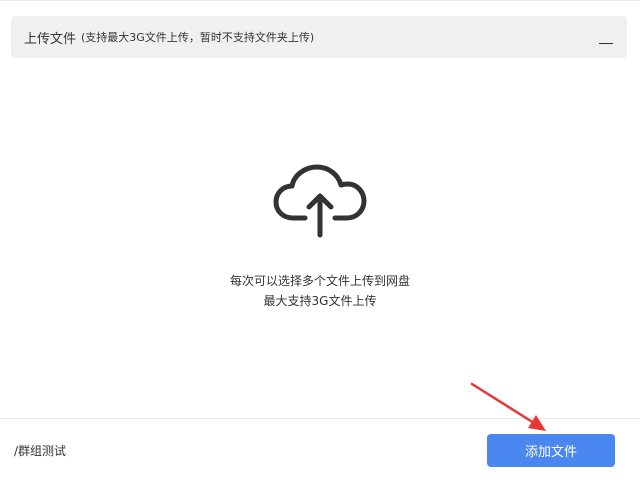 Image resolution: width=640 pixels, height=480 pixels. I want to click on dialog-title: 上传文件, so click(50, 39).